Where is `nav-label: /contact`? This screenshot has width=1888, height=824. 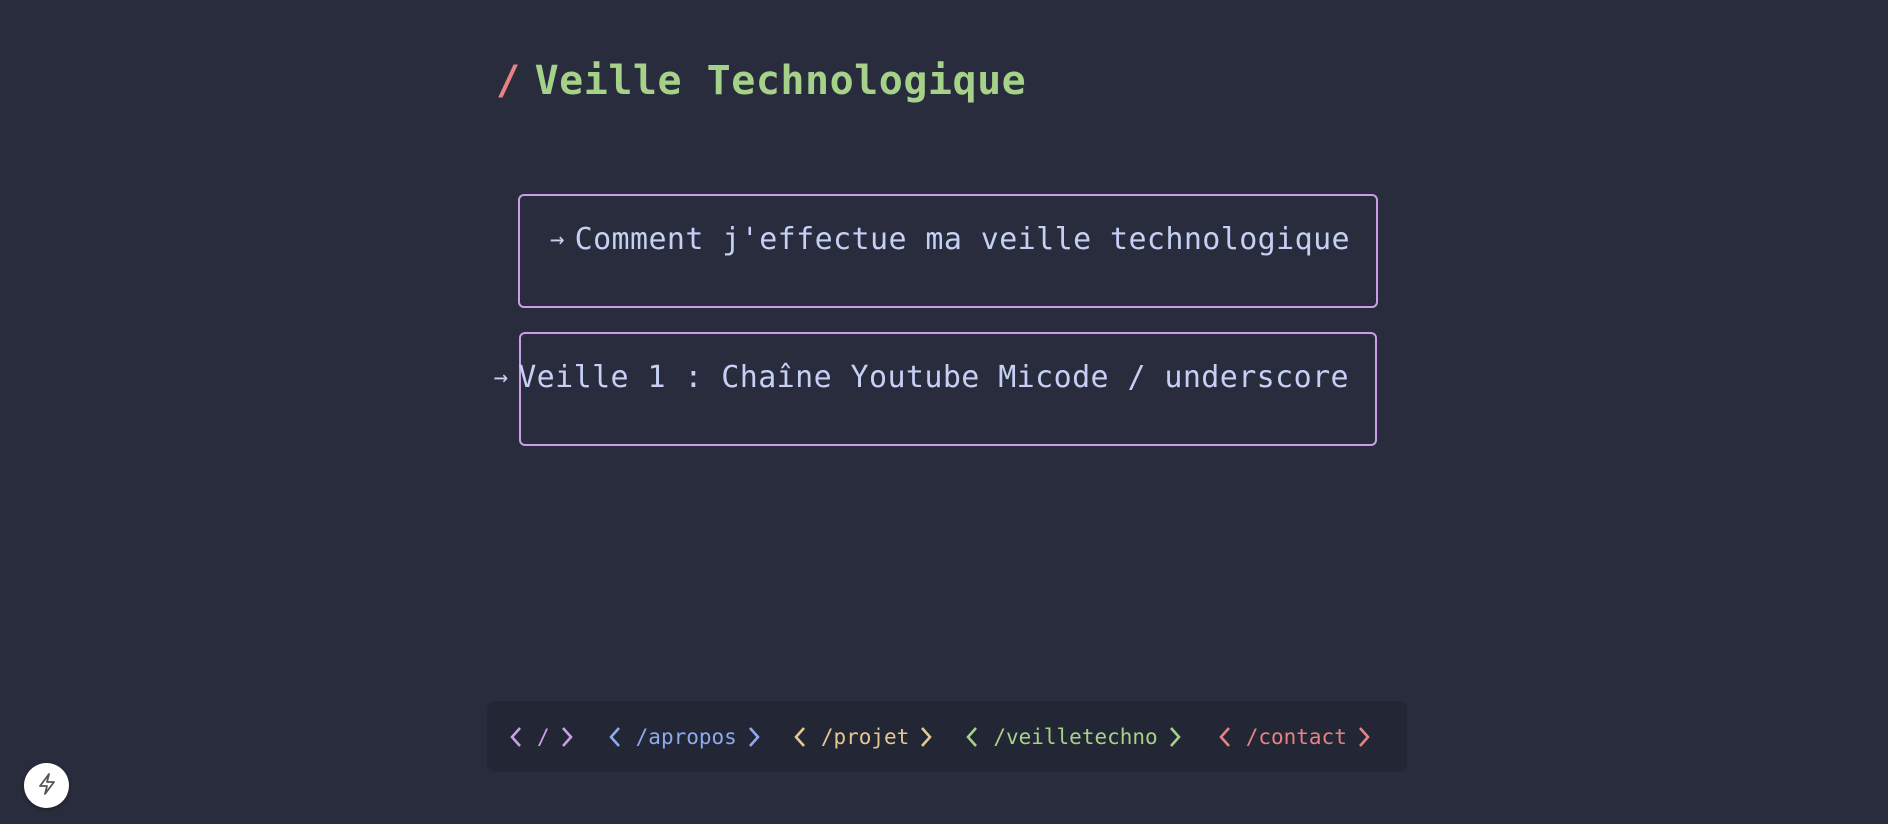
nav-label: /contact is located at coordinates (1296, 736).